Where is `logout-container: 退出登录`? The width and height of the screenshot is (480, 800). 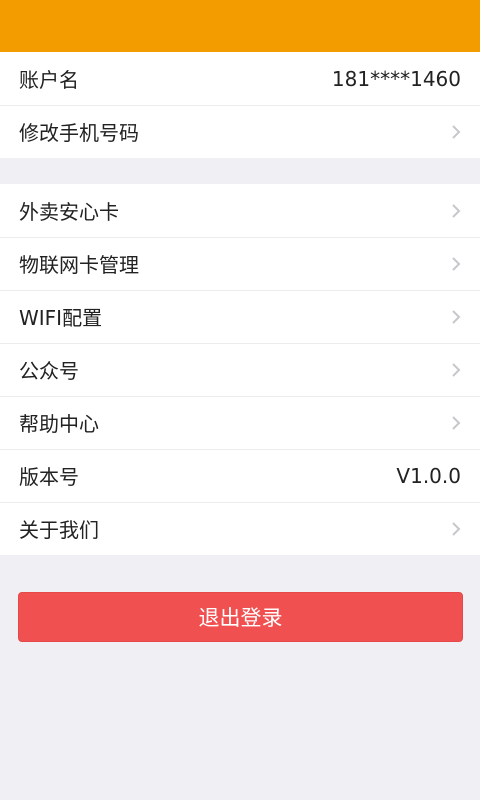
logout-container: 退出登录 is located at coordinates (240, 598).